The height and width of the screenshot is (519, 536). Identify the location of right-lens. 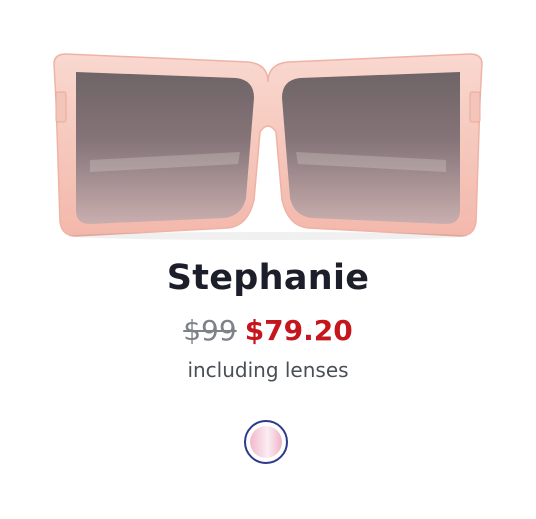
(371, 148).